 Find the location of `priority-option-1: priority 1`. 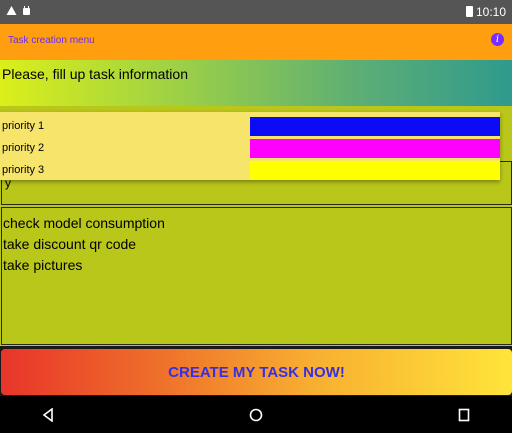

priority-option-1: priority 1 is located at coordinates (250, 125).